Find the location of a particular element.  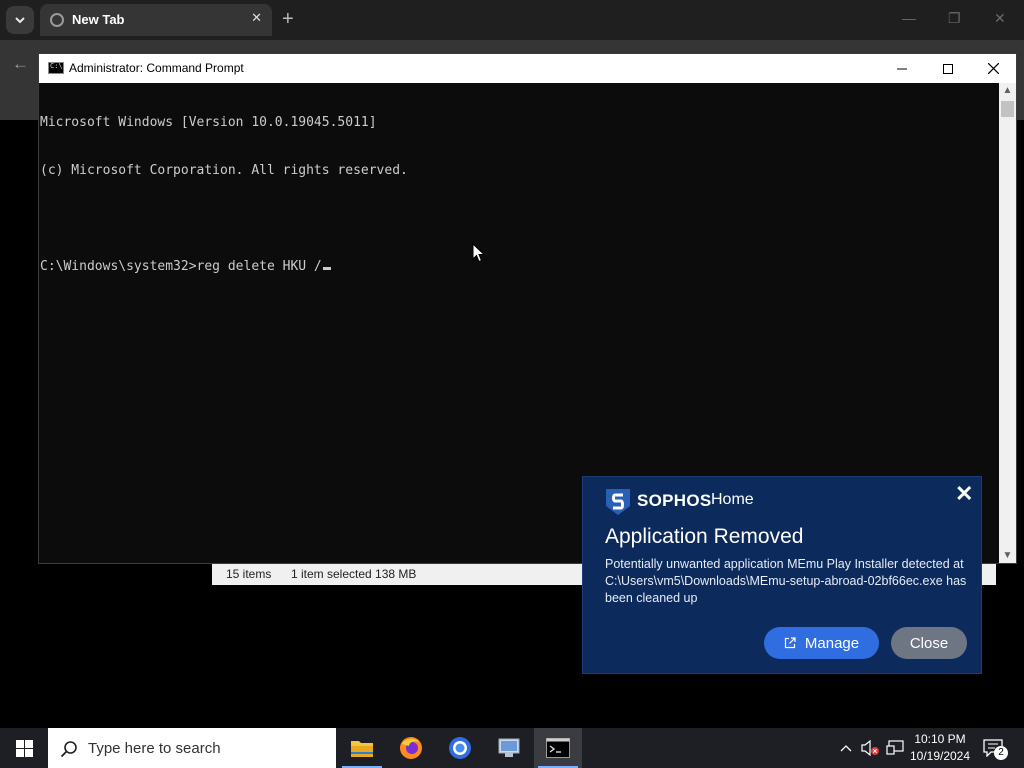

terminal-icon is located at coordinates (558, 748).